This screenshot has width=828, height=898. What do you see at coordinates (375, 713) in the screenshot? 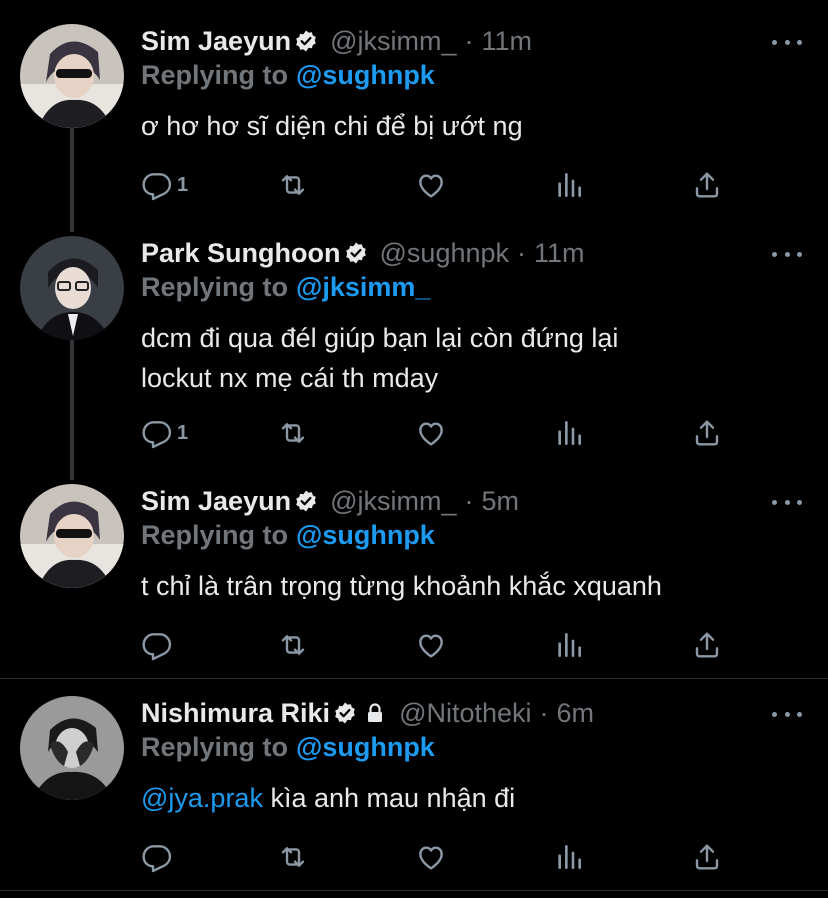
I see `lock-icon` at bounding box center [375, 713].